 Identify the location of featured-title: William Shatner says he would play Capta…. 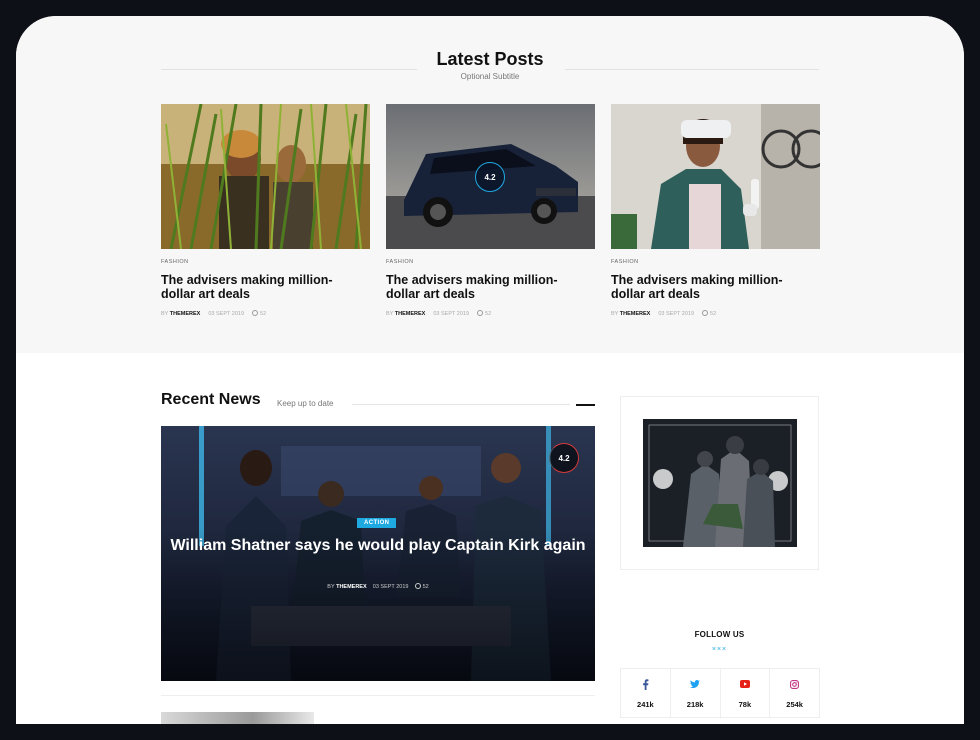
(378, 545).